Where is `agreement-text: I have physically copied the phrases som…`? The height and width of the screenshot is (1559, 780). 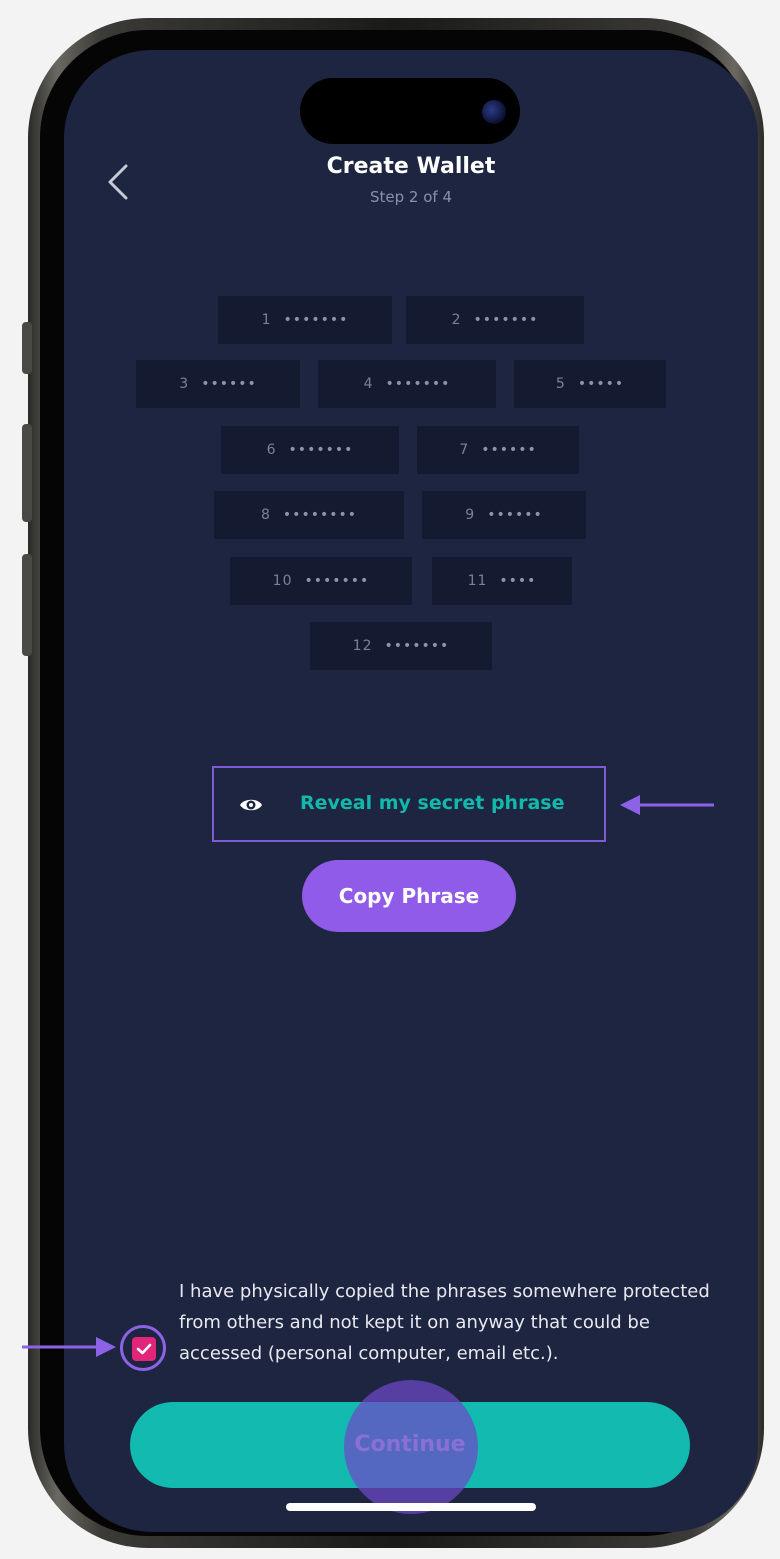 agreement-text: I have physically copied the phrases som… is located at coordinates (444, 1322).